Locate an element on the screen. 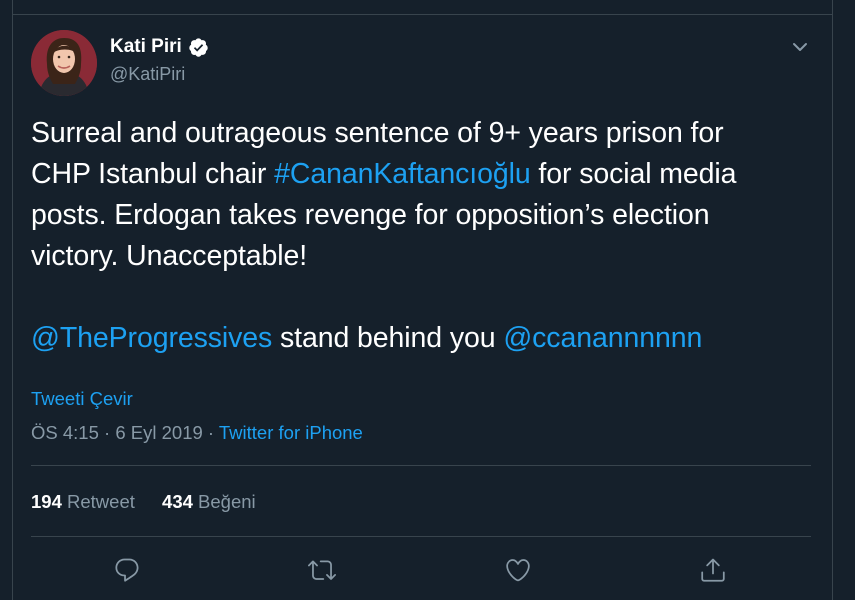  avatar-photo is located at coordinates (64, 63).